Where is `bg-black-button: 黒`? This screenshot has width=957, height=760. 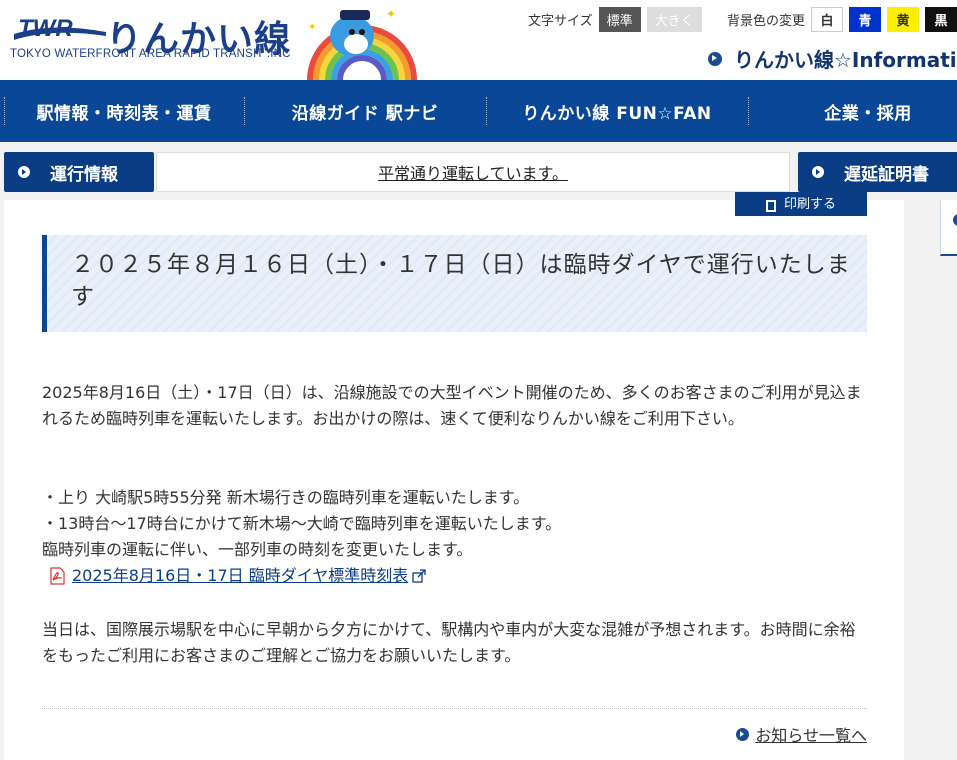
bg-black-button: 黒 is located at coordinates (941, 19).